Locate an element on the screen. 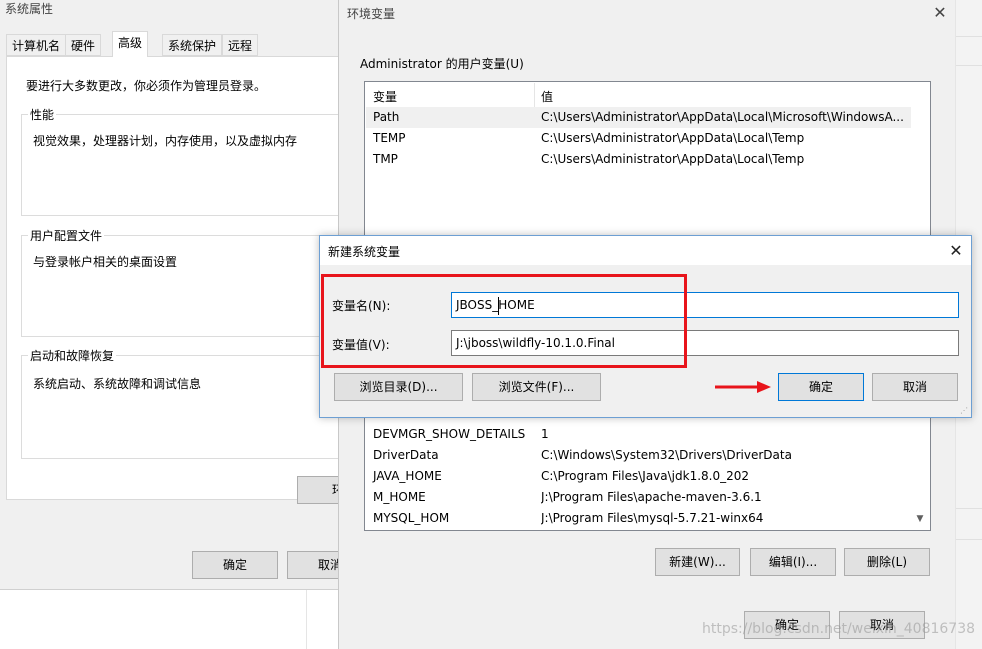 This screenshot has width=982, height=649. sys-var-name: MYSQL_HOM is located at coordinates (411, 518).